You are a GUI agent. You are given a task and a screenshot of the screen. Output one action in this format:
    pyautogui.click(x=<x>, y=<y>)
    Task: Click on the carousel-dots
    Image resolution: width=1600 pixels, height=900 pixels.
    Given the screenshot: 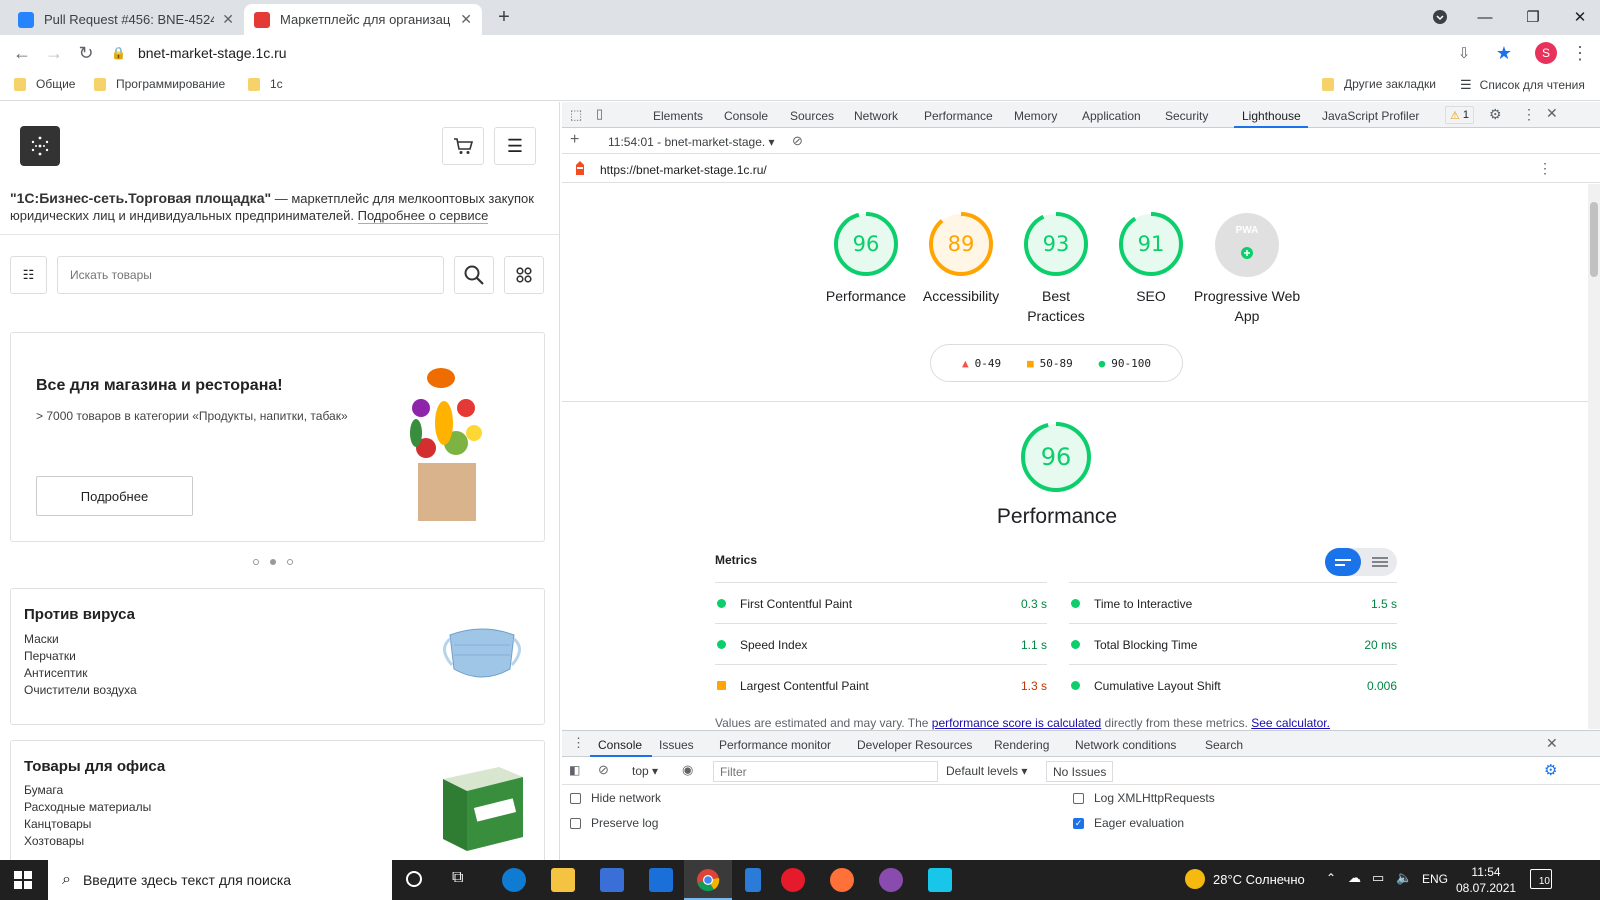 What is the action you would take?
    pyautogui.click(x=273, y=562)
    